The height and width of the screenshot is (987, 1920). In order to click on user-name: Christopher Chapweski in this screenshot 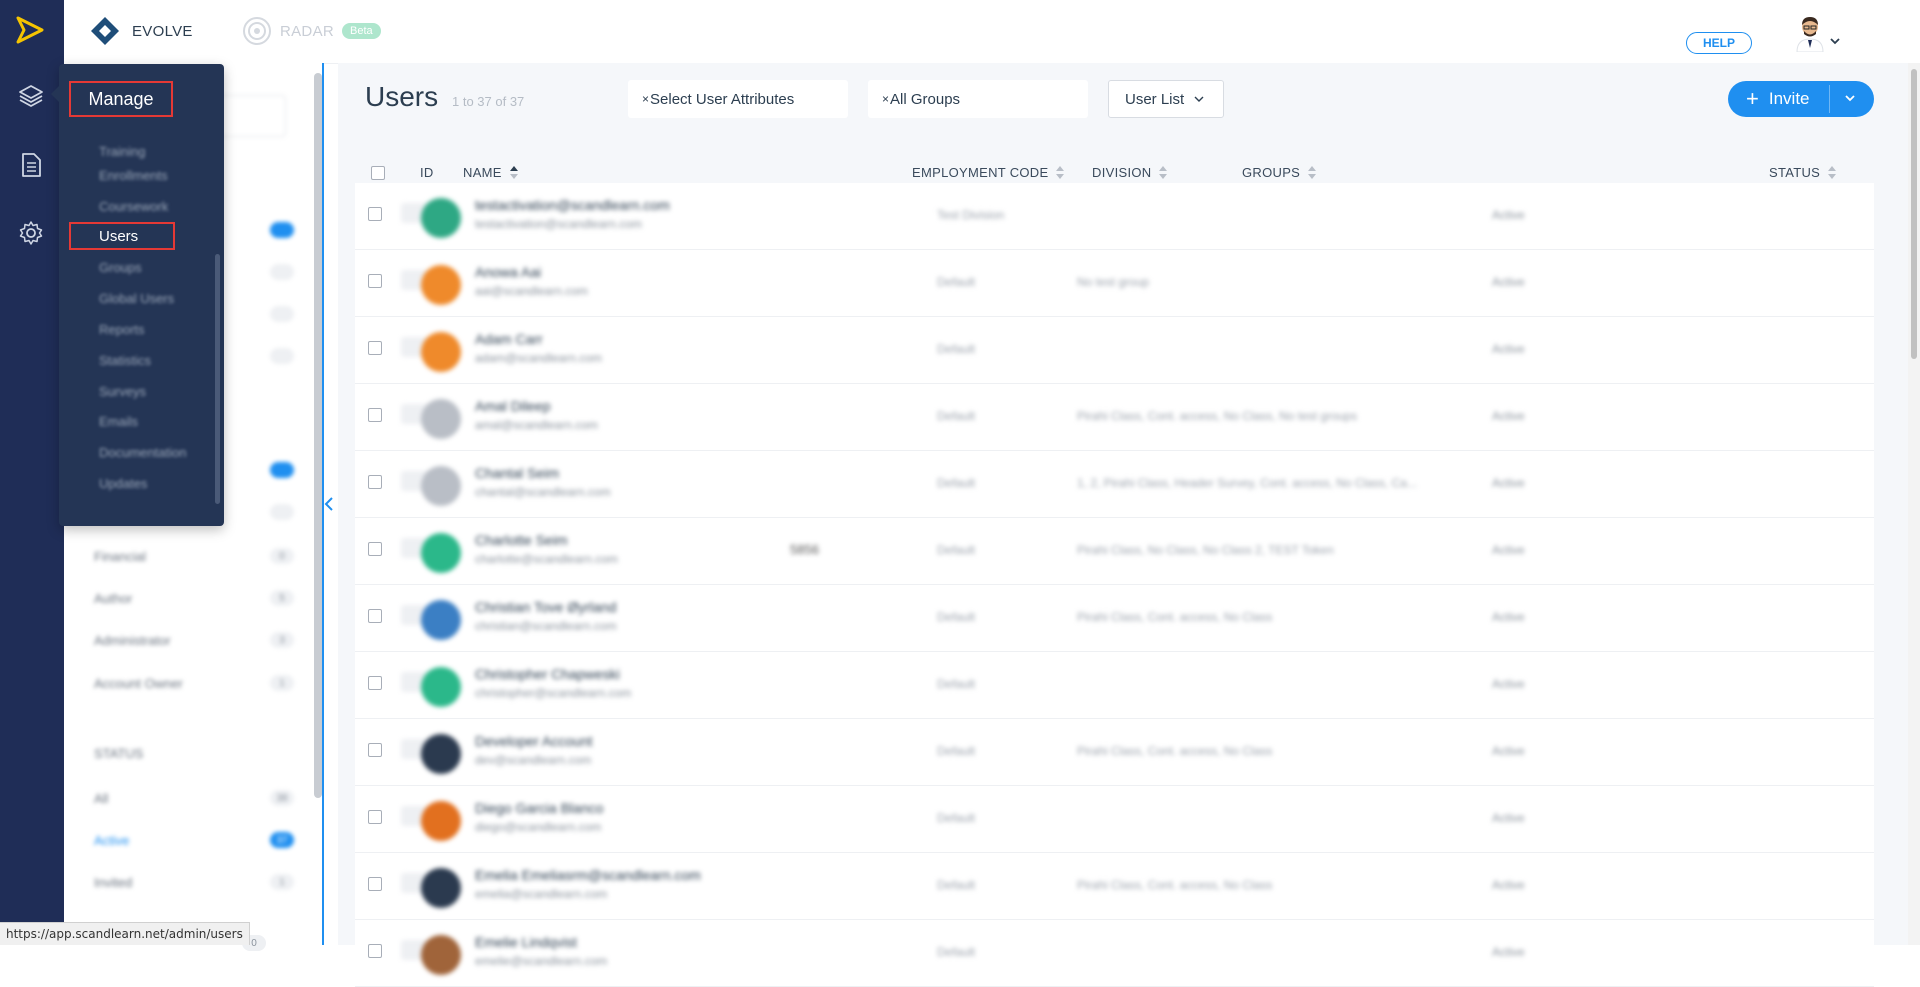, I will do `click(547, 674)`.